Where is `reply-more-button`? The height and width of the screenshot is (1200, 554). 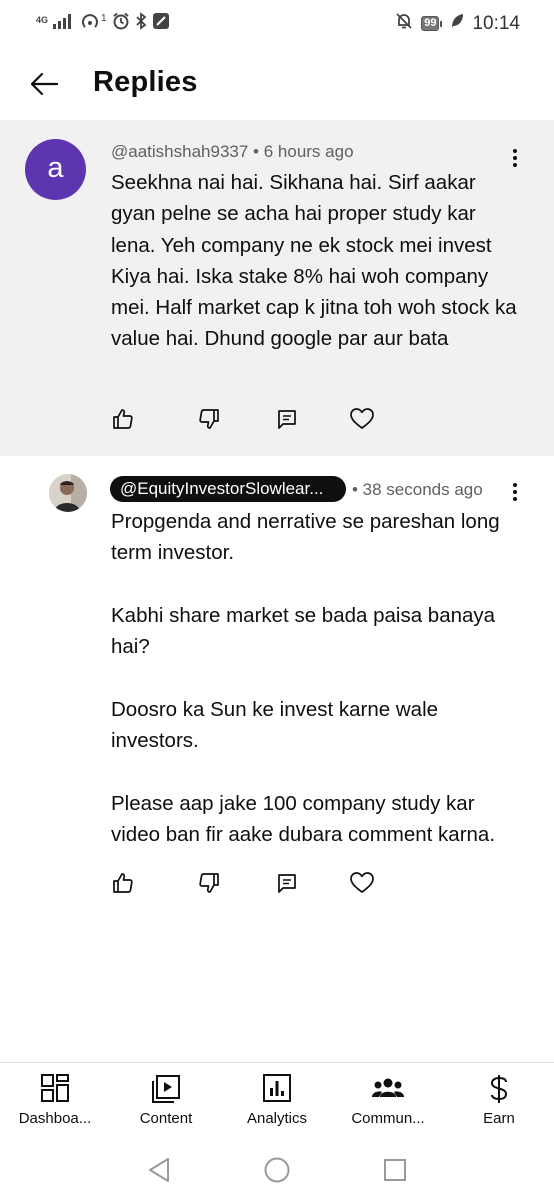 reply-more-button is located at coordinates (515, 492).